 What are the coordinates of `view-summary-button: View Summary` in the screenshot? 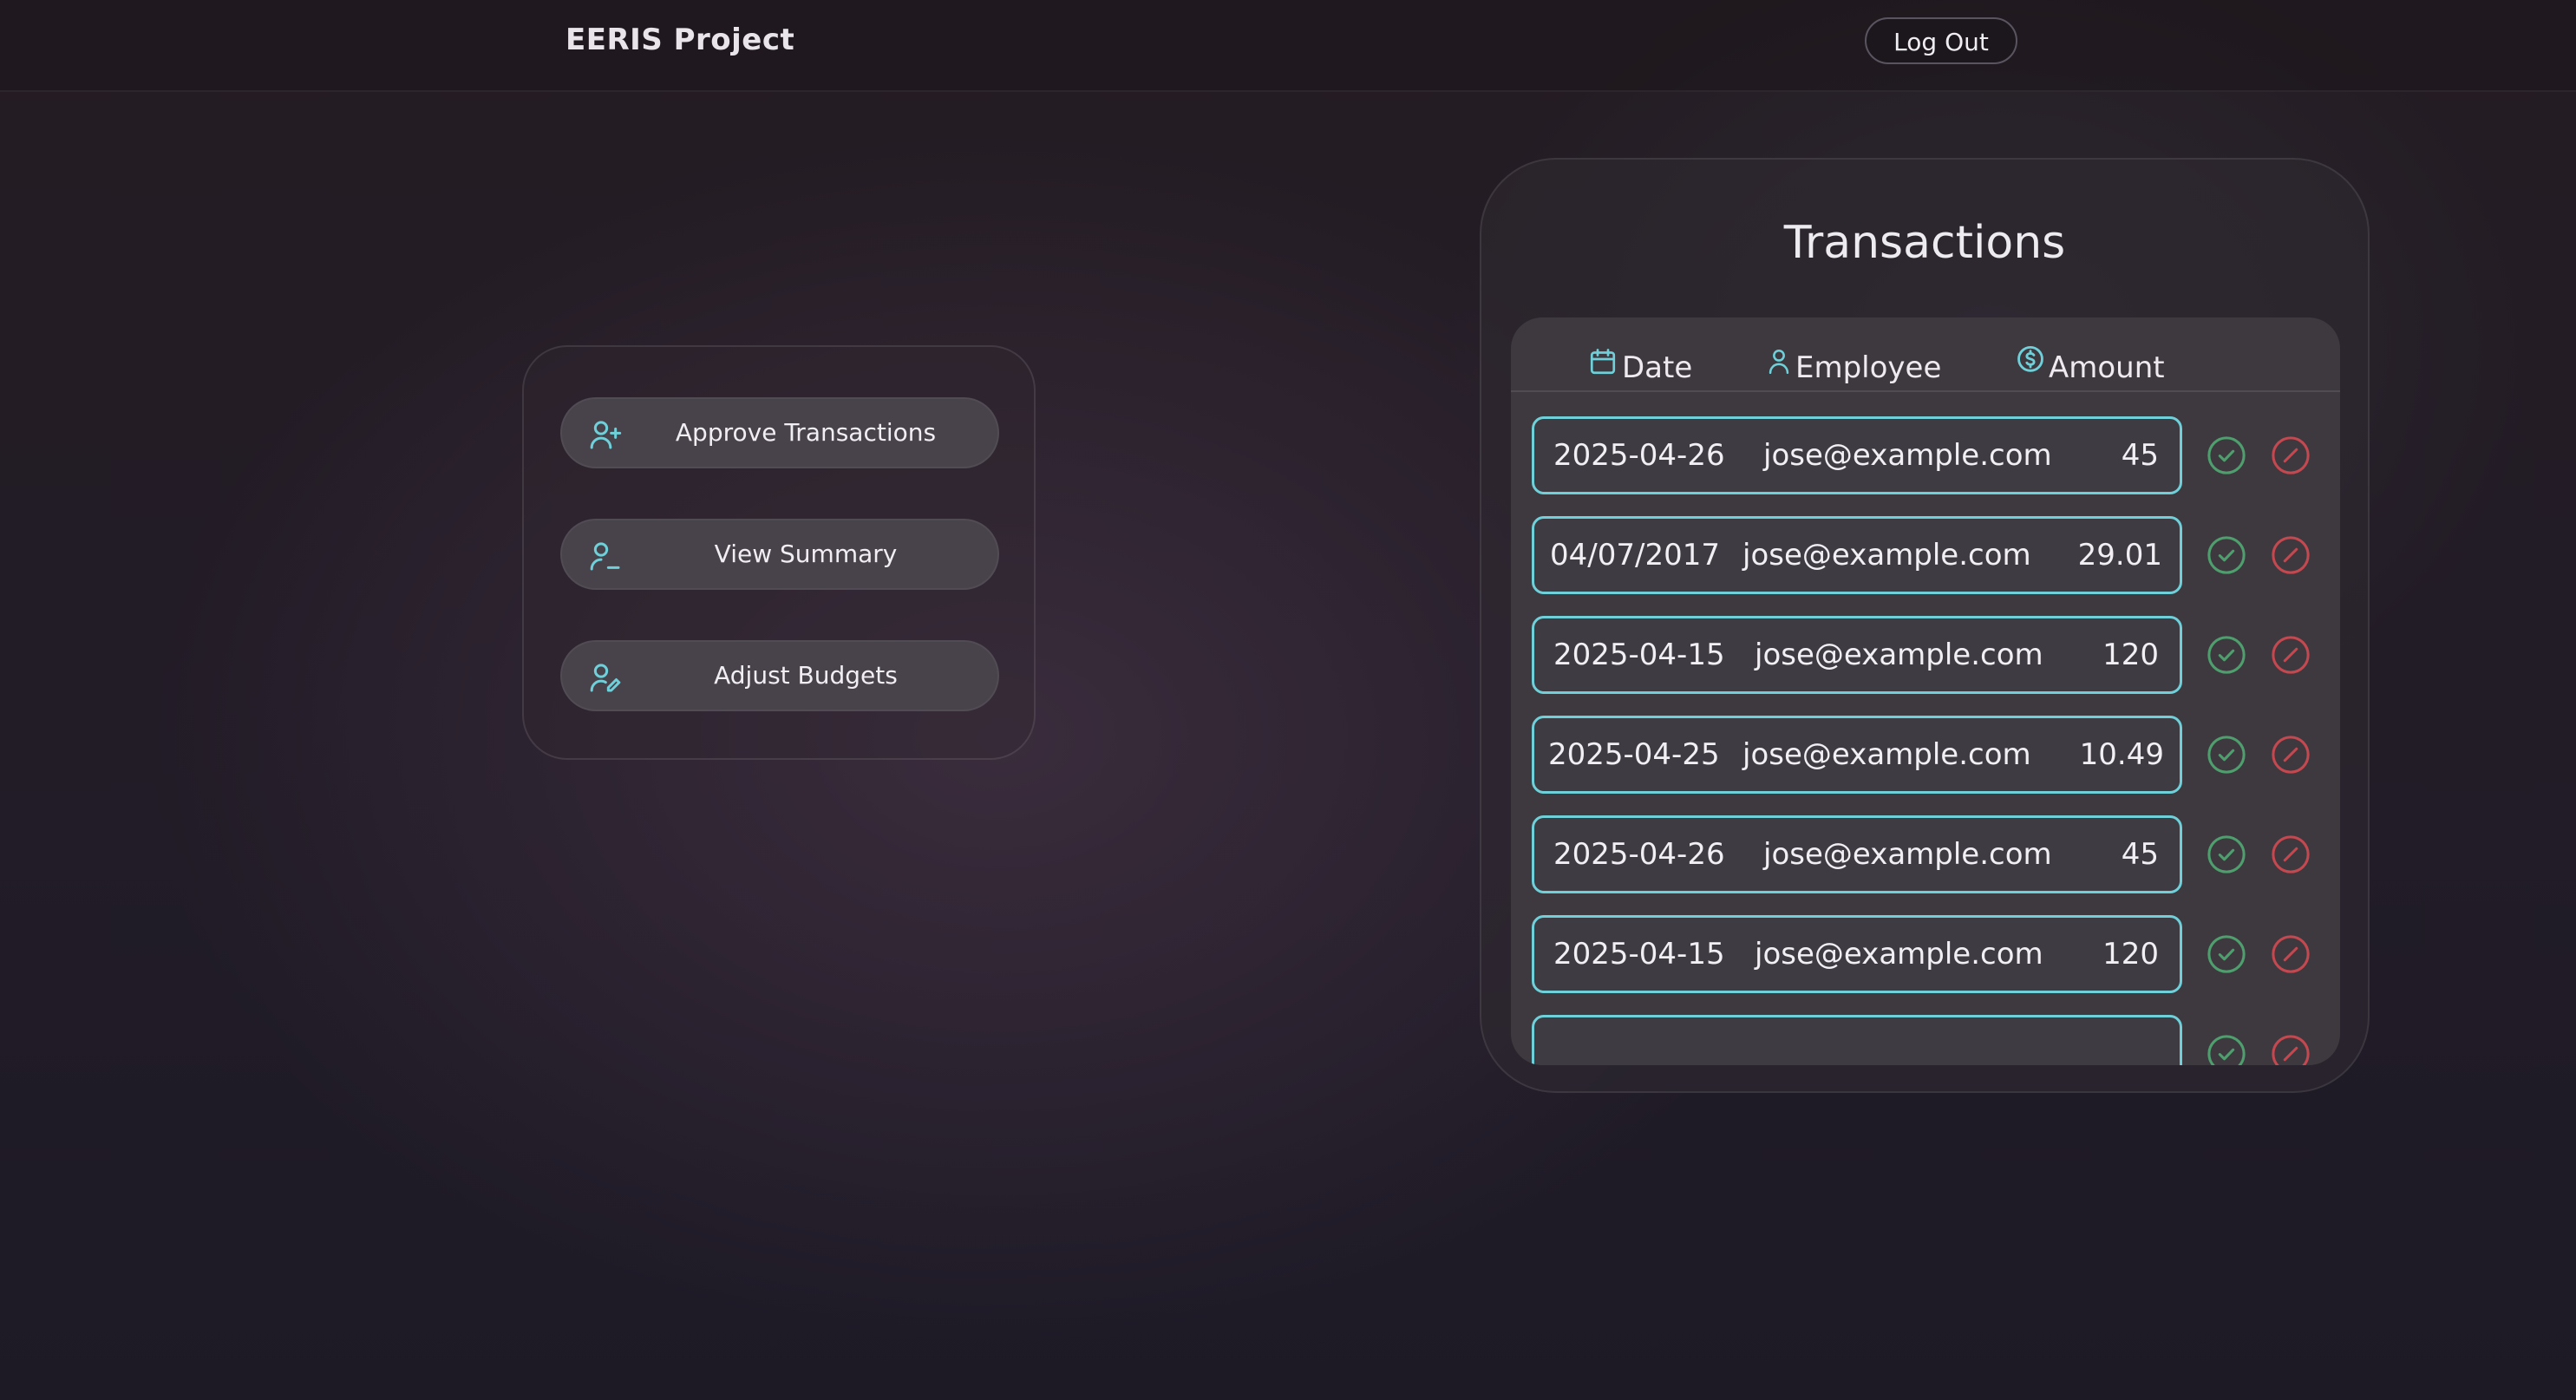 It's located at (779, 554).